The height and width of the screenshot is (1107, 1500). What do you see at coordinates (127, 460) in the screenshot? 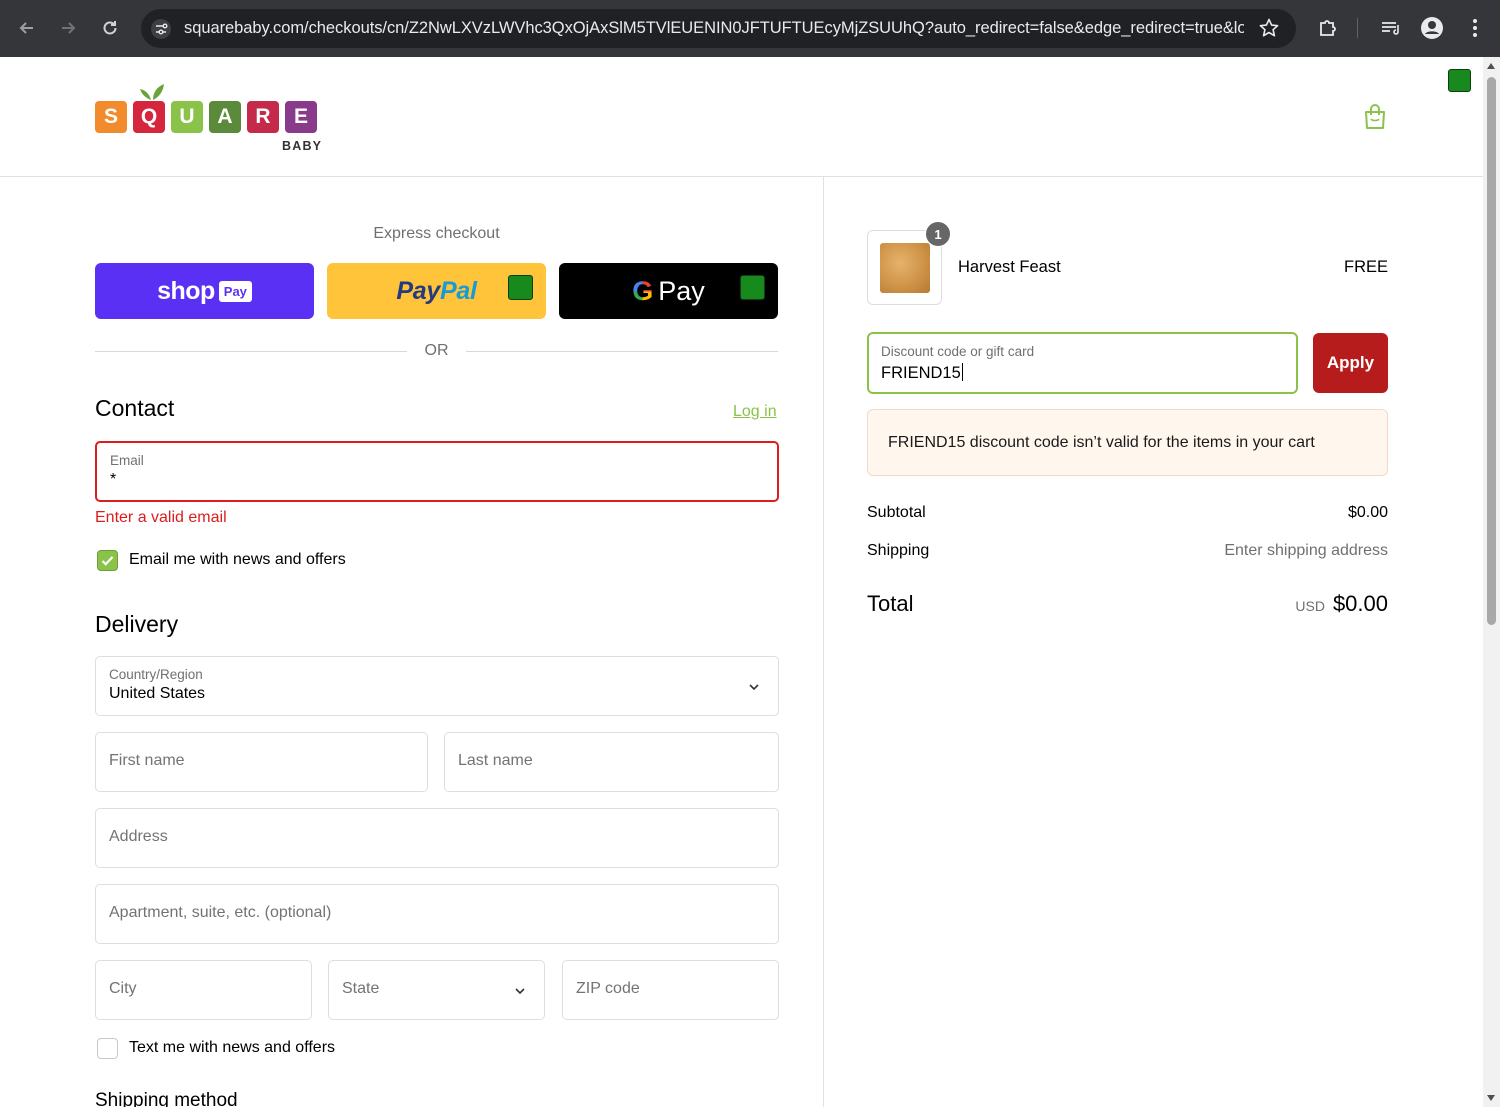
I see `email-label: Email` at bounding box center [127, 460].